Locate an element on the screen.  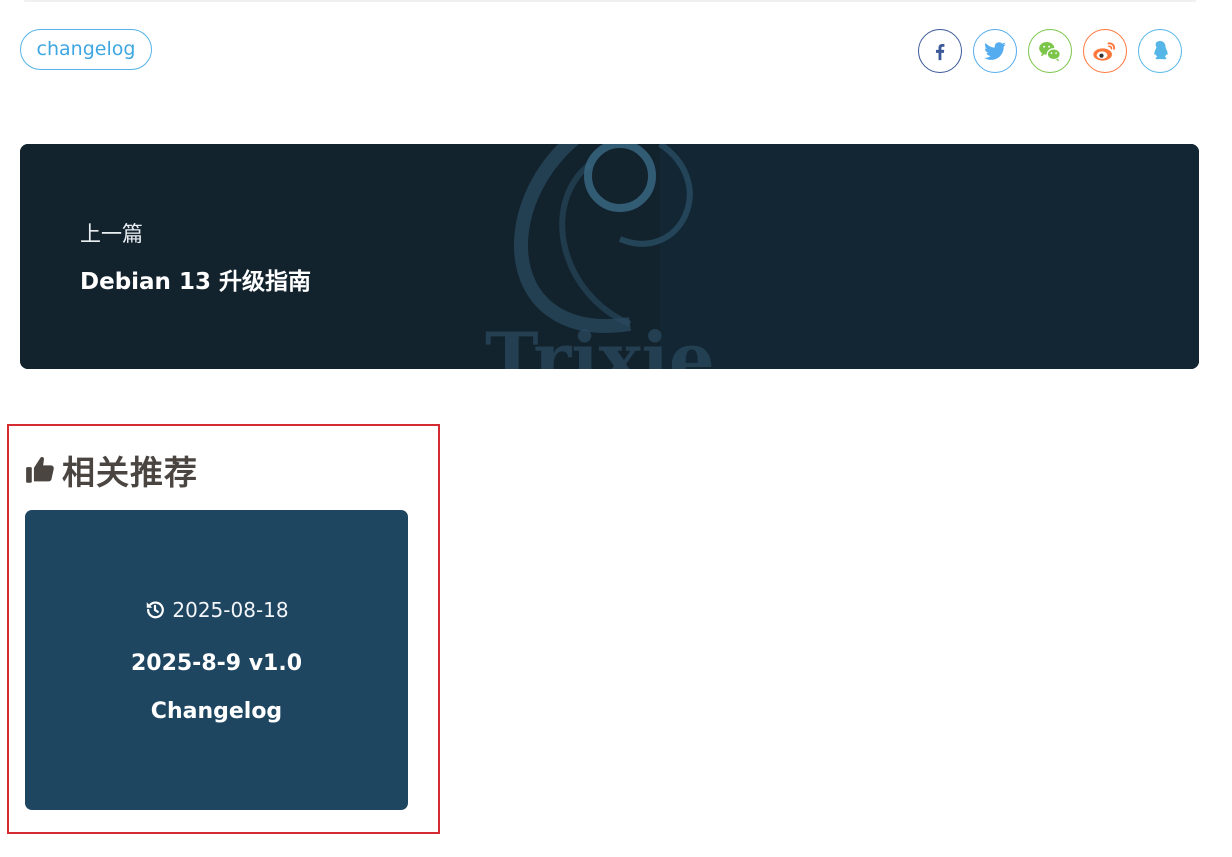
thumbs-up-icon is located at coordinates (40, 470).